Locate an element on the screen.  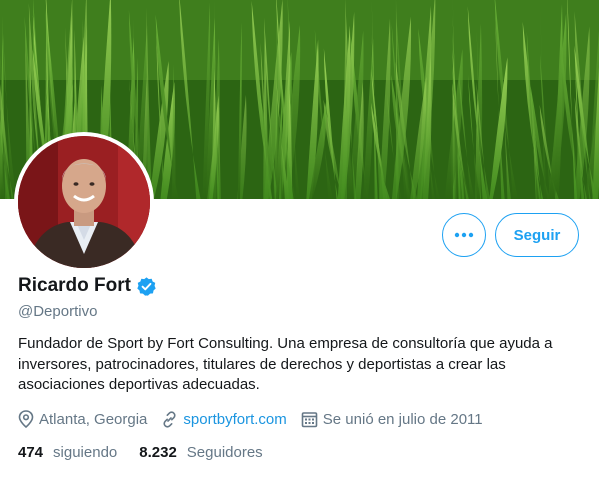
profile-avatar is located at coordinates (84, 202).